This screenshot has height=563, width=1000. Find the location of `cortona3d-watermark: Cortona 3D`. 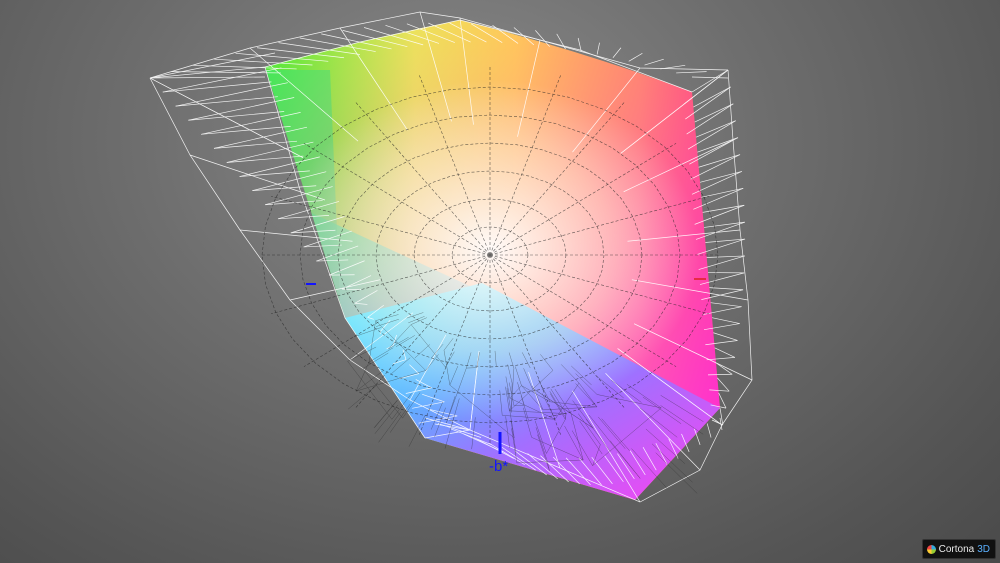

cortona3d-watermark: Cortona 3D is located at coordinates (958, 549).